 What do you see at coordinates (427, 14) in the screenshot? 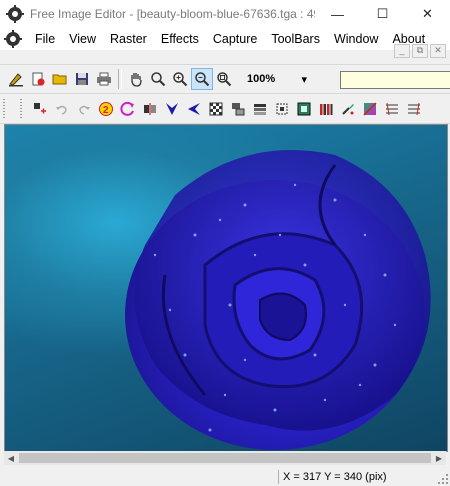
I see `close-button: ✕` at bounding box center [427, 14].